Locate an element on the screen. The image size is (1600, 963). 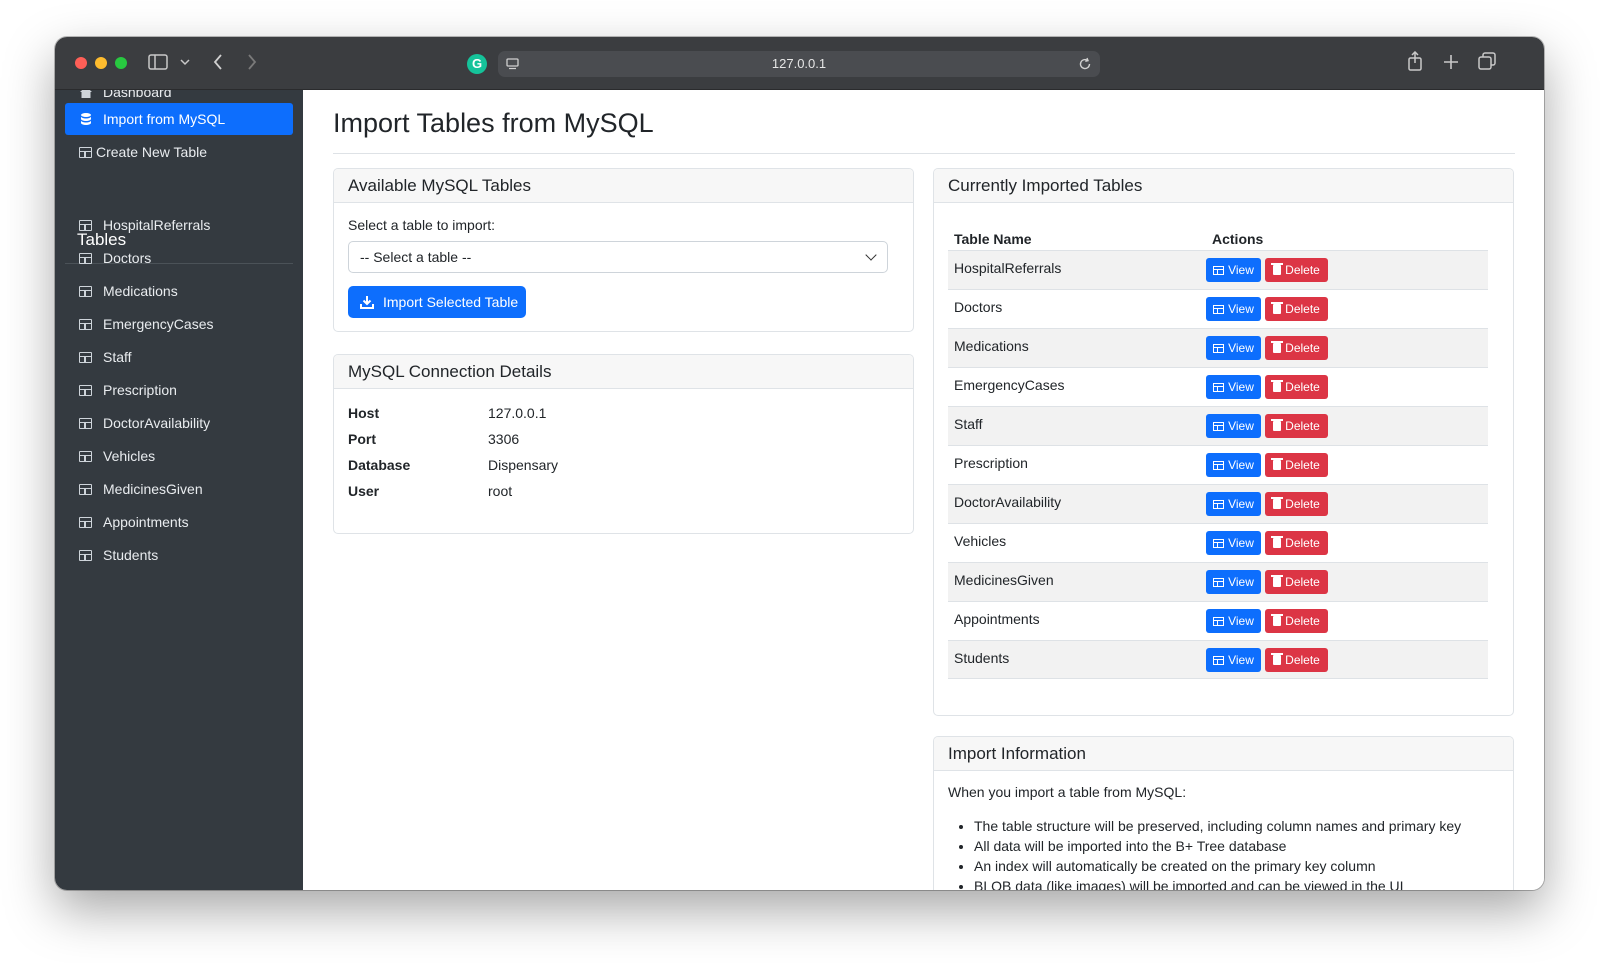
card-header: MySQL Connection Details is located at coordinates (623, 372).